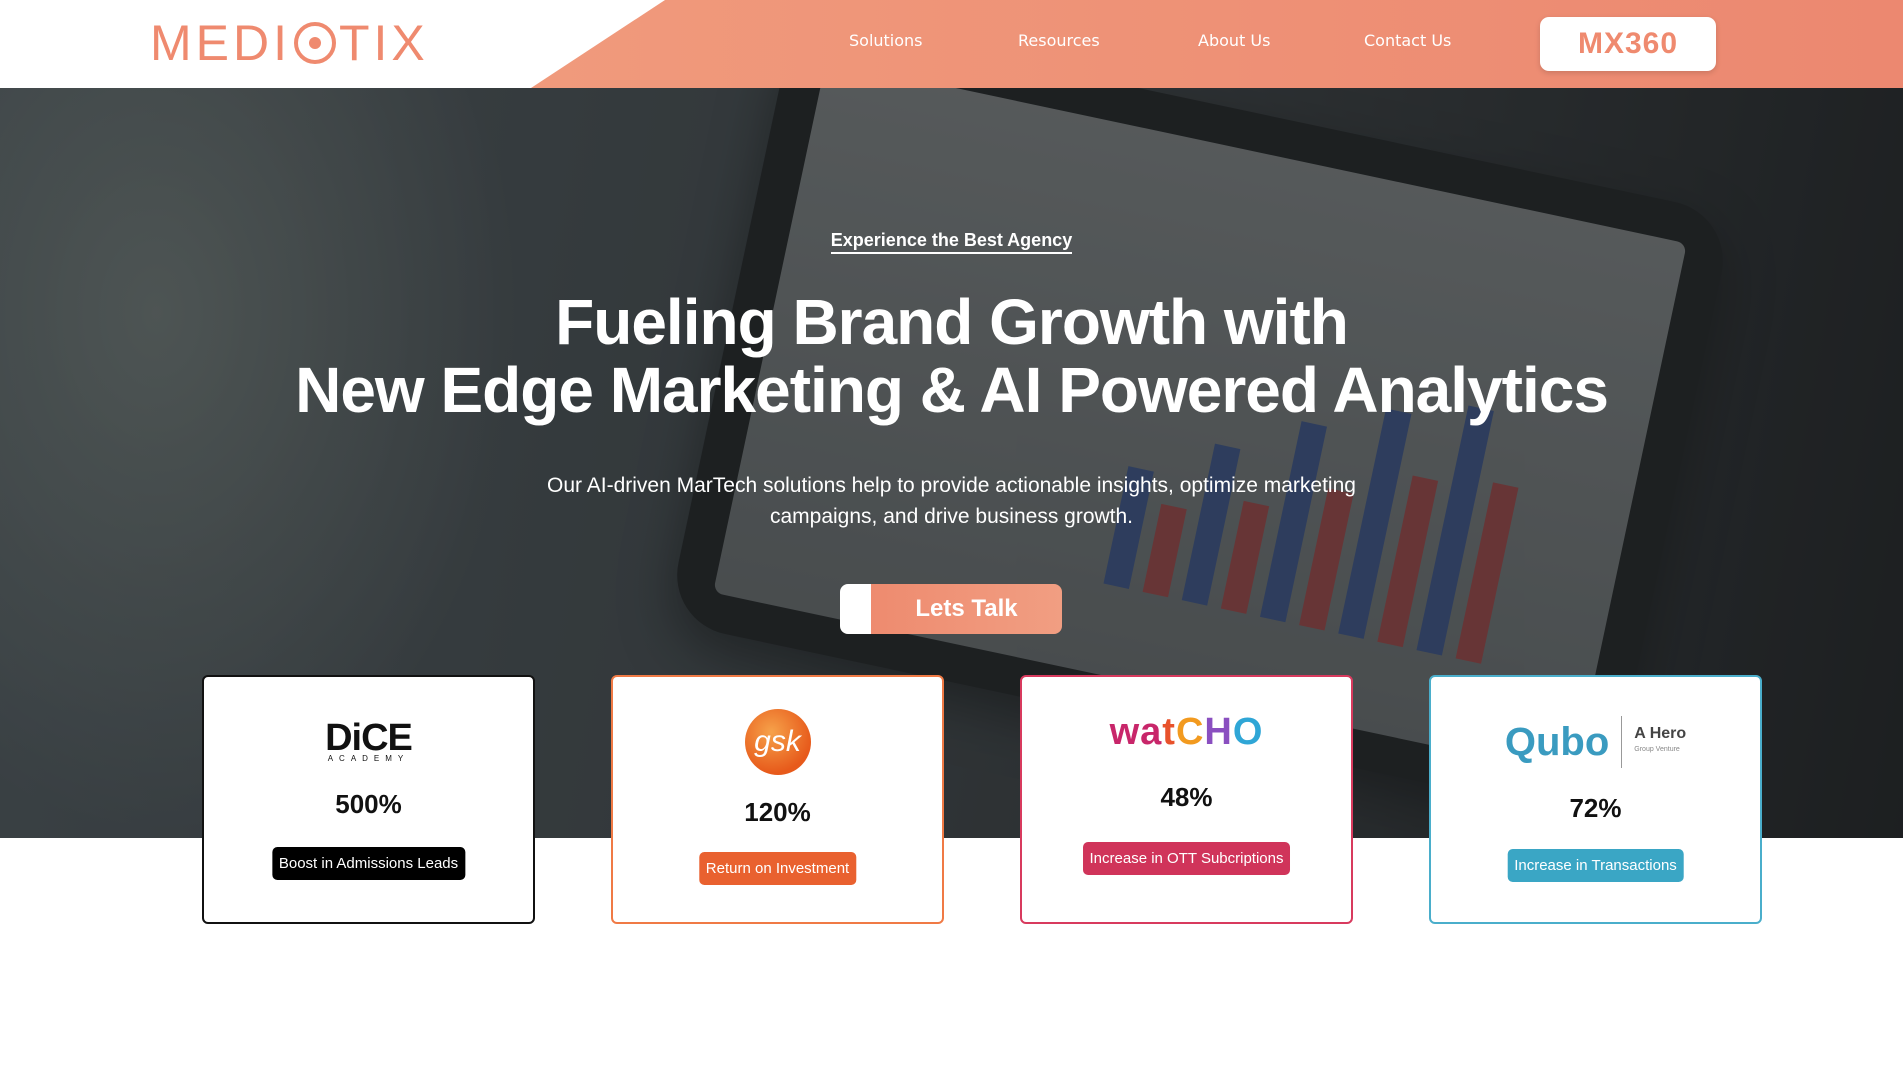 The width and height of the screenshot is (1903, 1077). I want to click on logo-text-end: TIX, so click(384, 43).